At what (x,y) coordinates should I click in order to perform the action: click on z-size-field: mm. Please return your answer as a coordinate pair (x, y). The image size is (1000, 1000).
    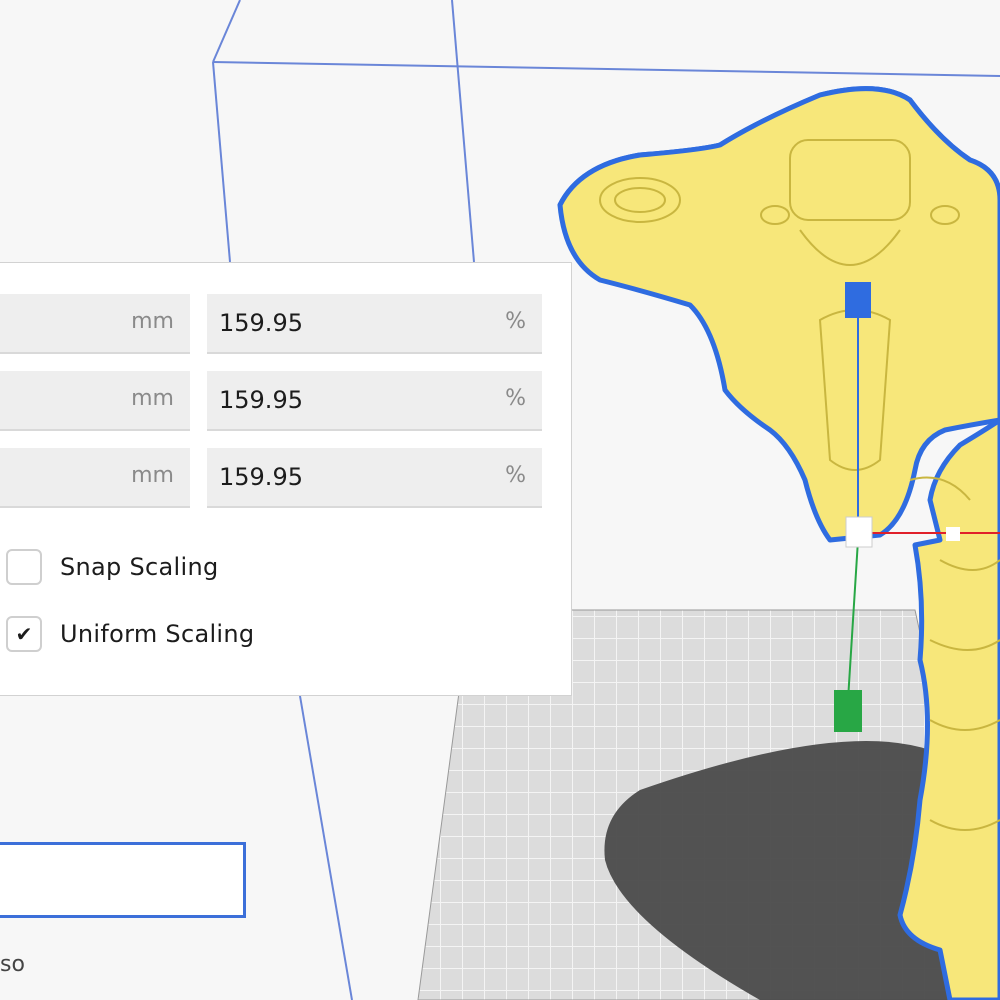
    Looking at the image, I should click on (95, 478).